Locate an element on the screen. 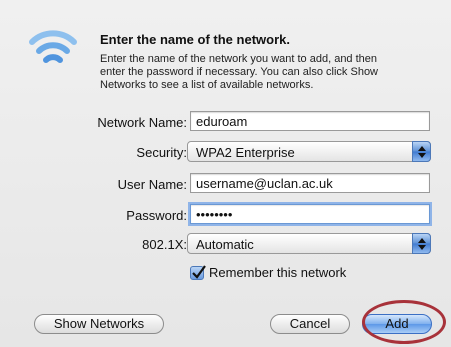 This screenshot has height=347, width=451. eap-value: Automatic is located at coordinates (225, 244).